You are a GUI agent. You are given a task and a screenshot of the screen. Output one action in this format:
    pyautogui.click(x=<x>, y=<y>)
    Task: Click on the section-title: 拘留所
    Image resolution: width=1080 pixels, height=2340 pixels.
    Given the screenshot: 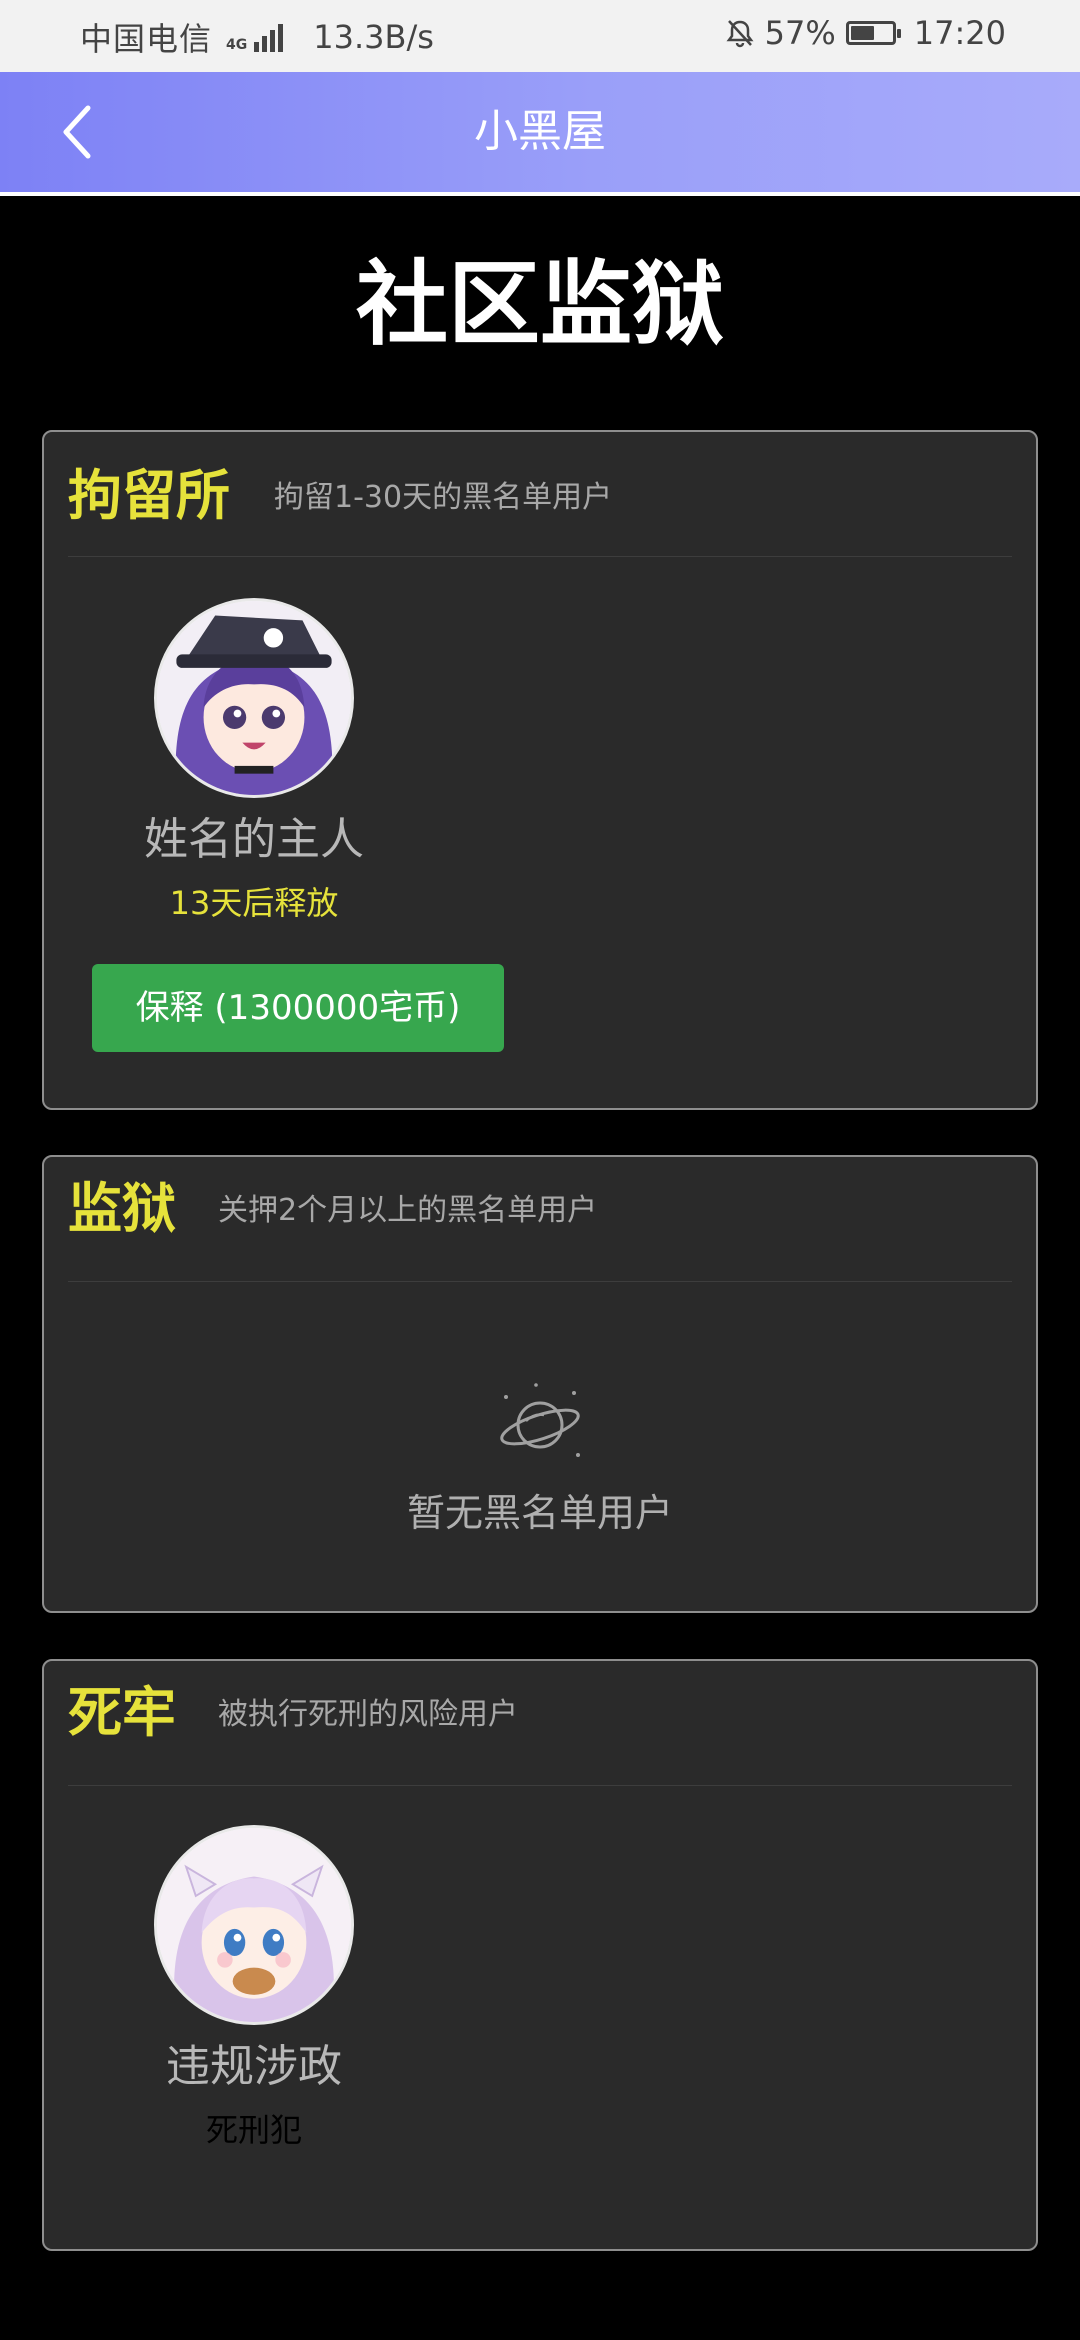 What is the action you would take?
    pyautogui.click(x=149, y=495)
    